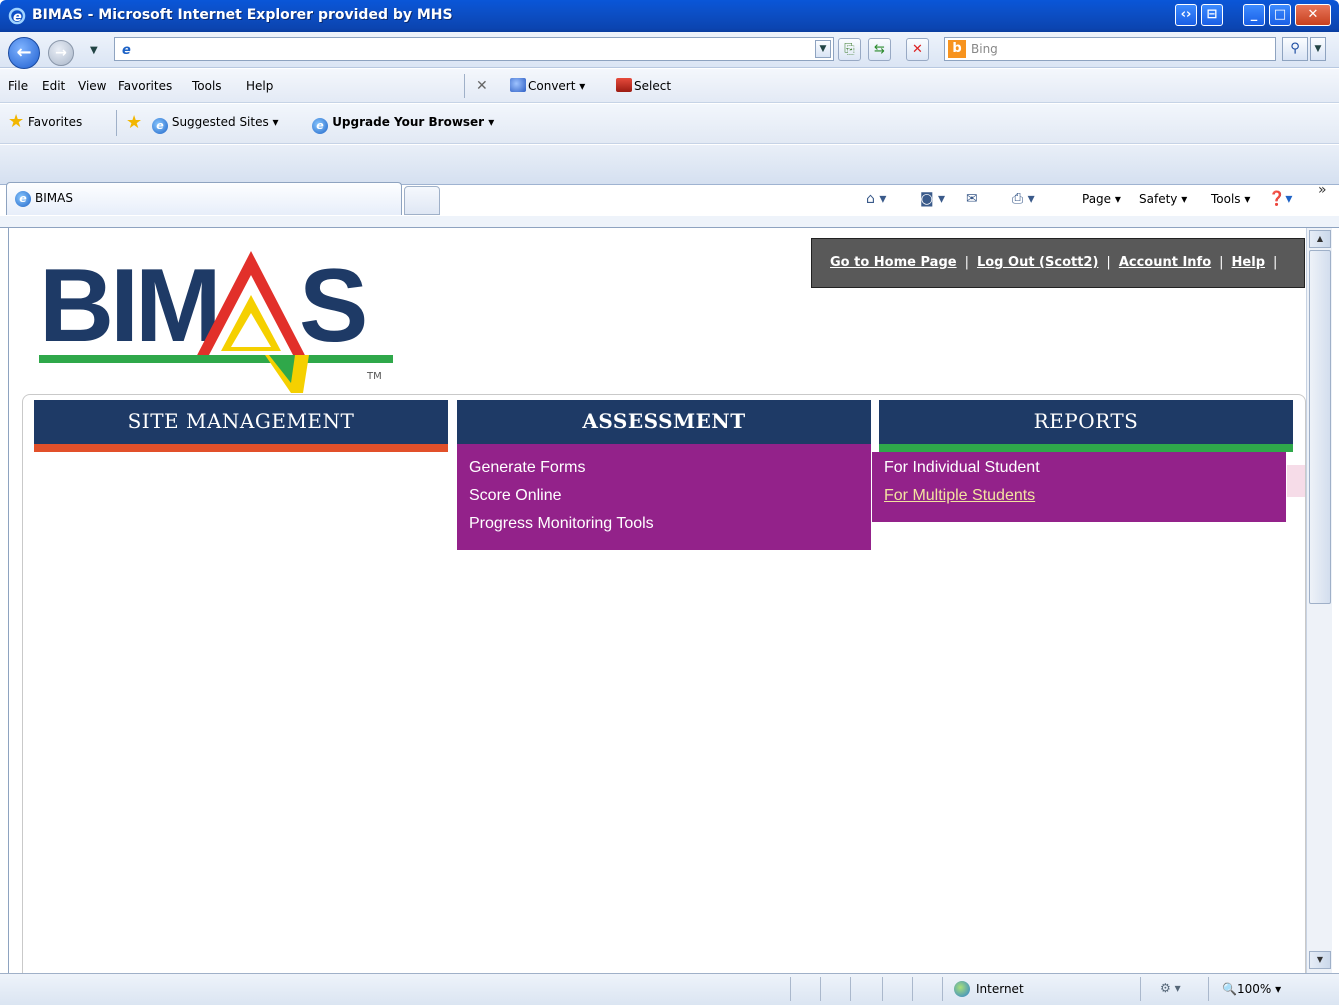  I want to click on add-to-favorites-icon: ★, so click(134, 122).